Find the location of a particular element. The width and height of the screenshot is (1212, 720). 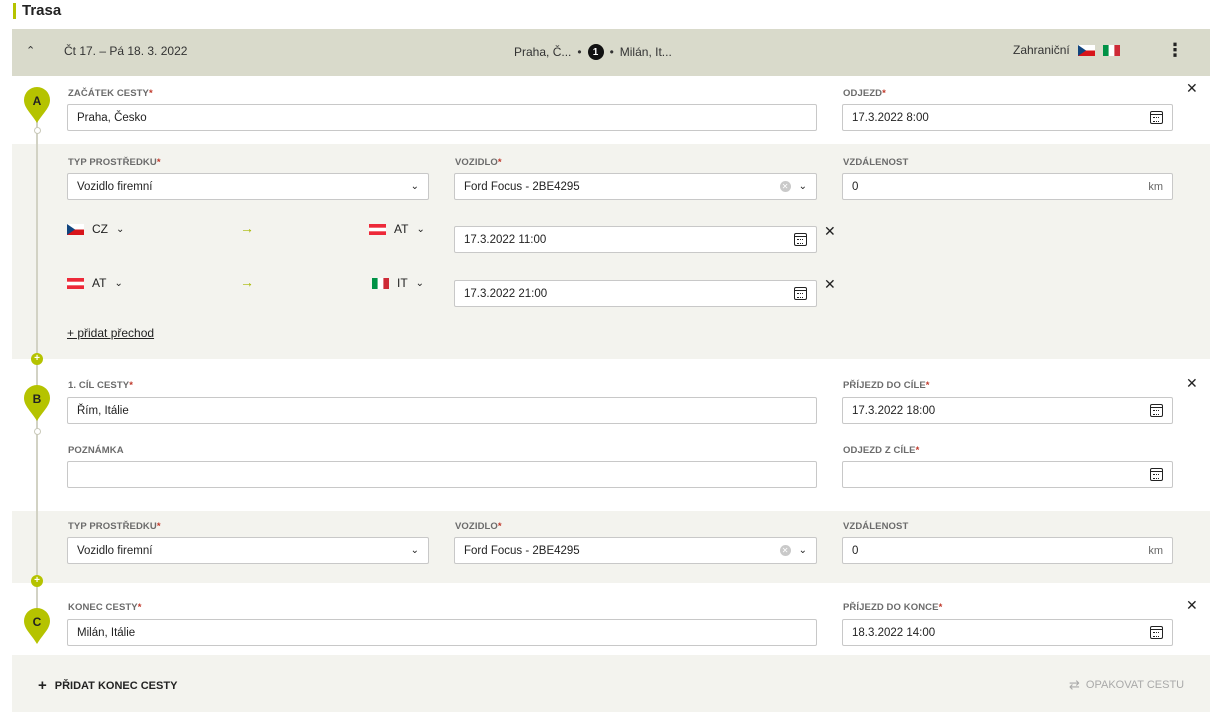

trip-dates: Čt 17. – Pá 18. 3. 2022 is located at coordinates (126, 51).